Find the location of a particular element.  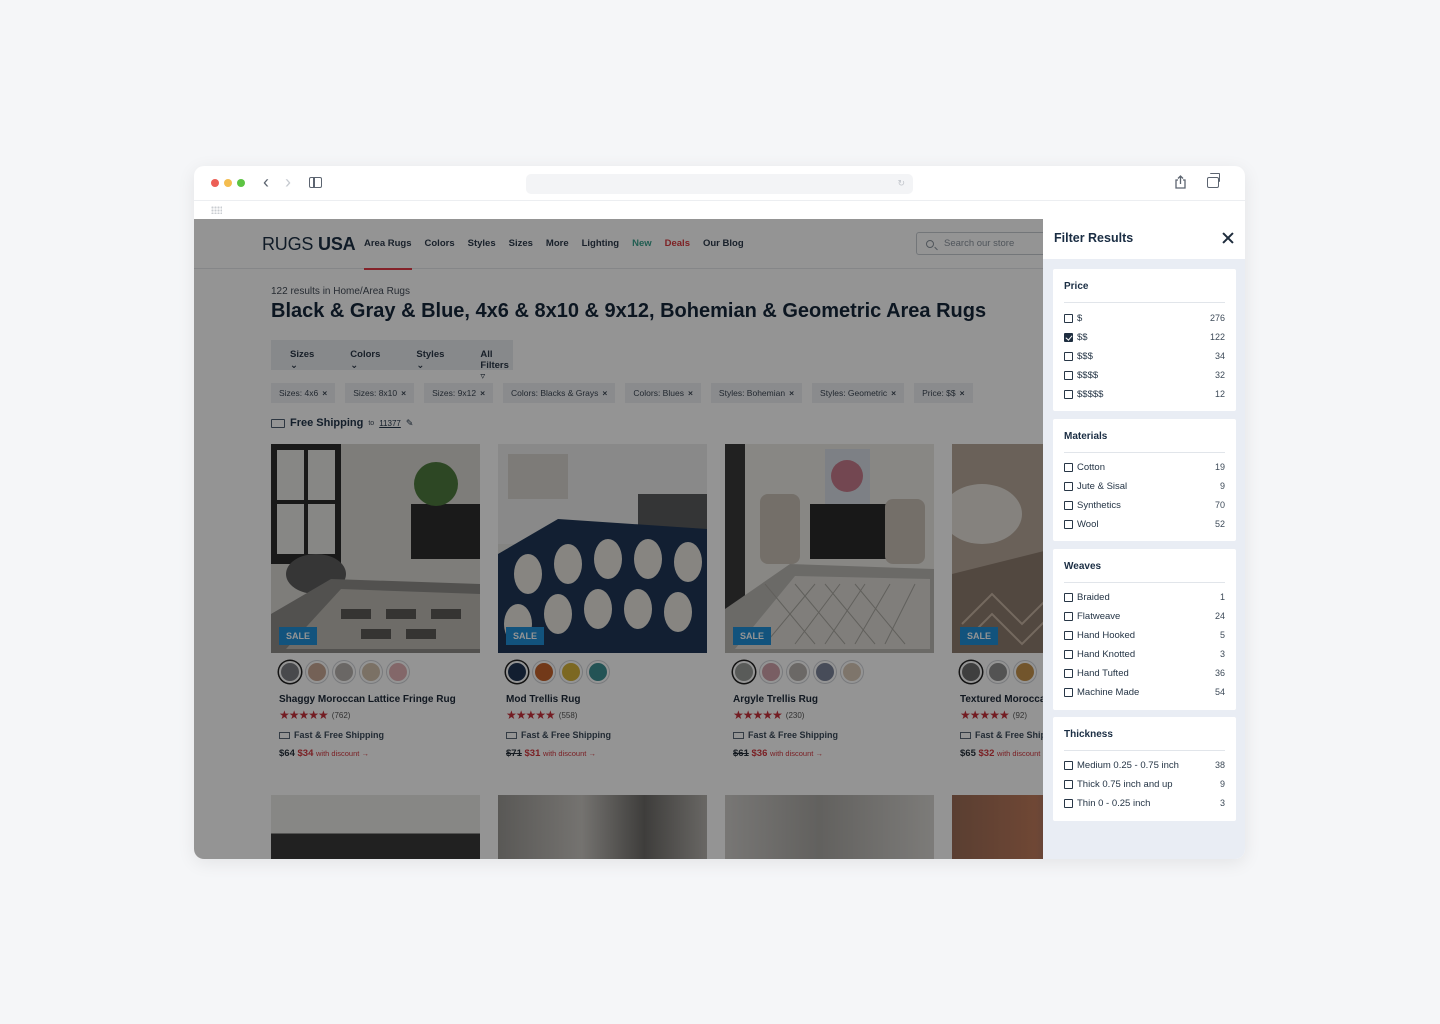

filter-option-hand-knotted: Hand Knotted 3 is located at coordinates (1144, 654).